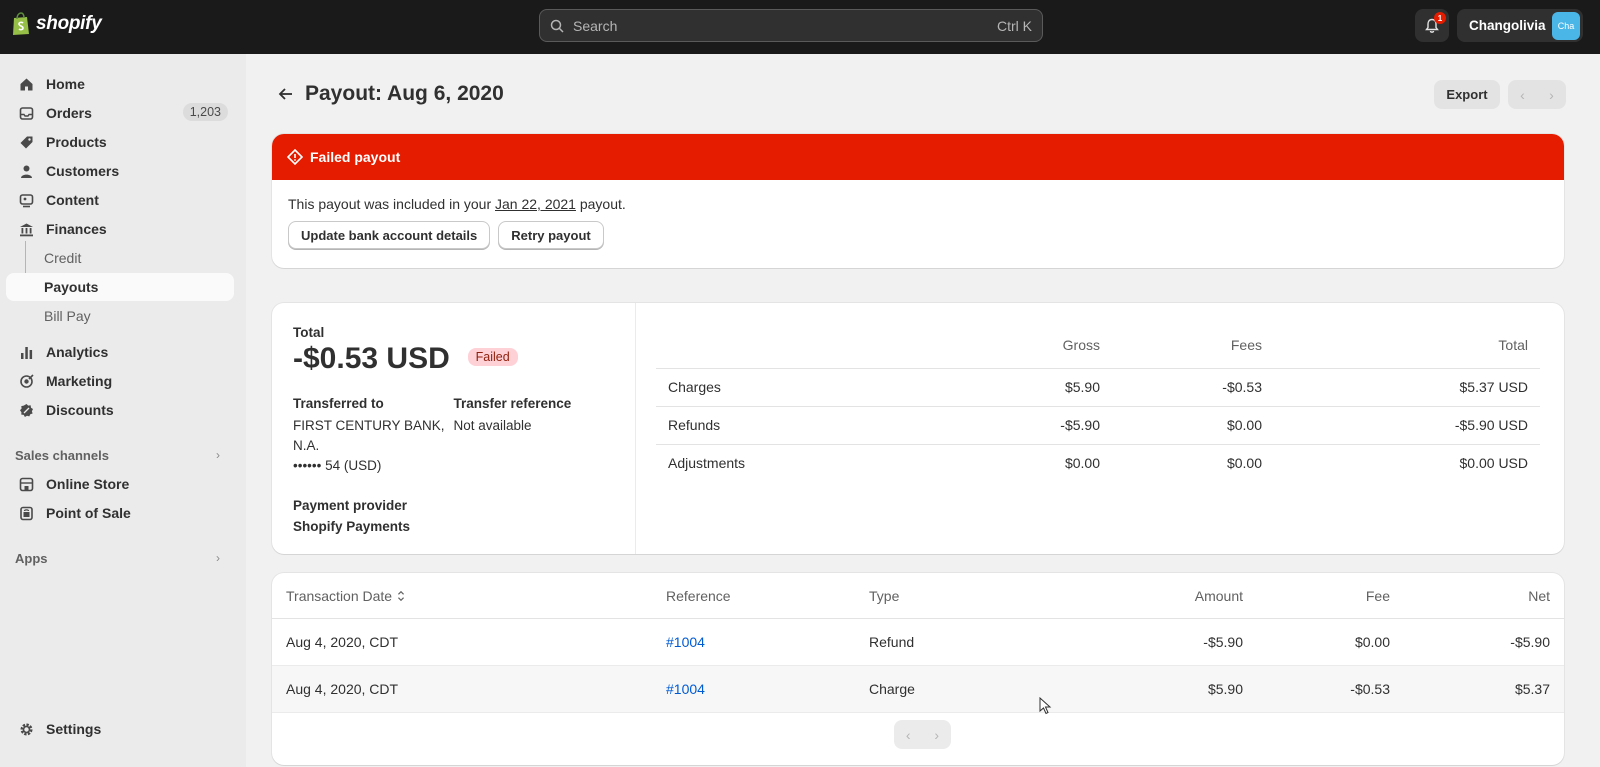  I want to click on sidebar-item-products: Products, so click(120, 142).